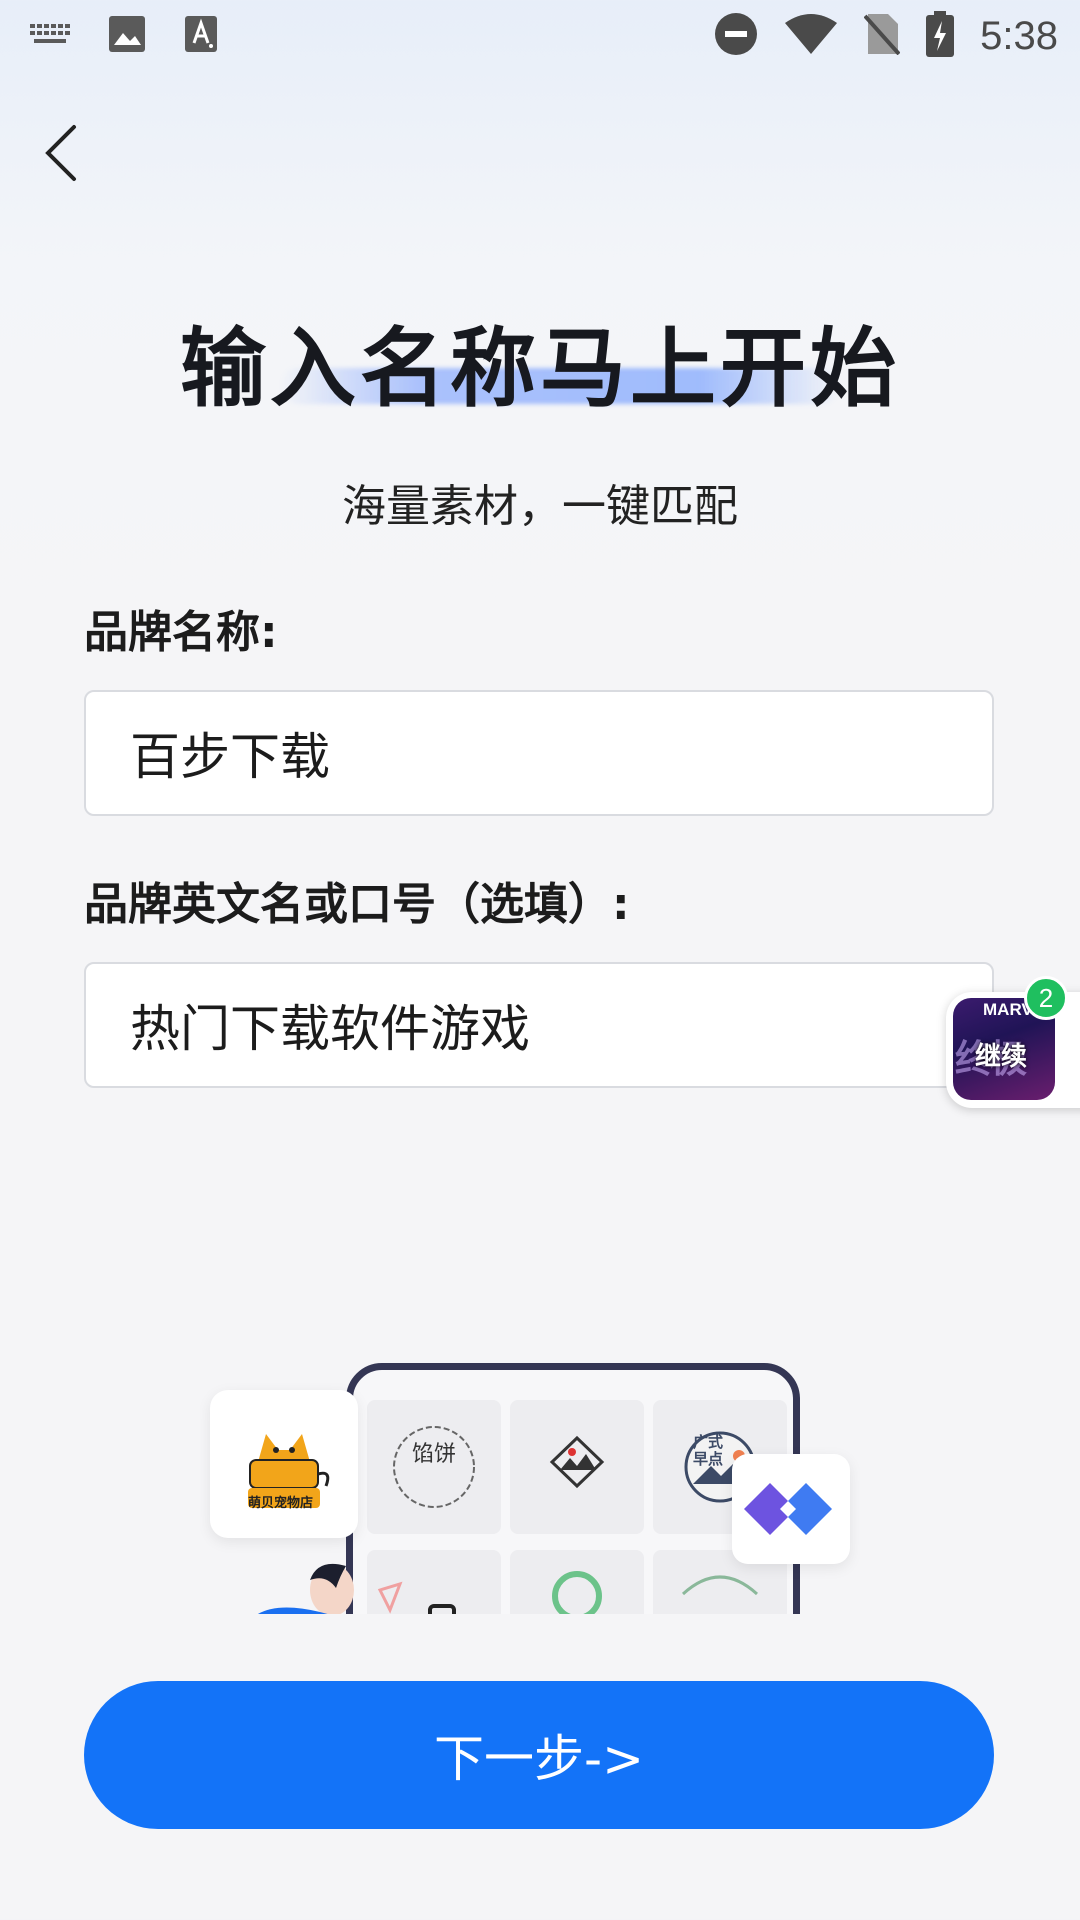  What do you see at coordinates (882, 36) in the screenshot?
I see `no-sim-icon` at bounding box center [882, 36].